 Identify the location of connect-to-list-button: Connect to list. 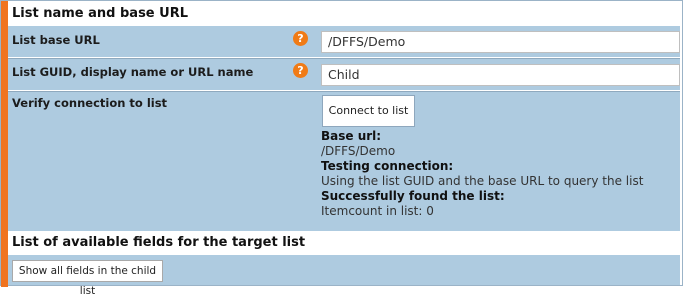
(368, 111).